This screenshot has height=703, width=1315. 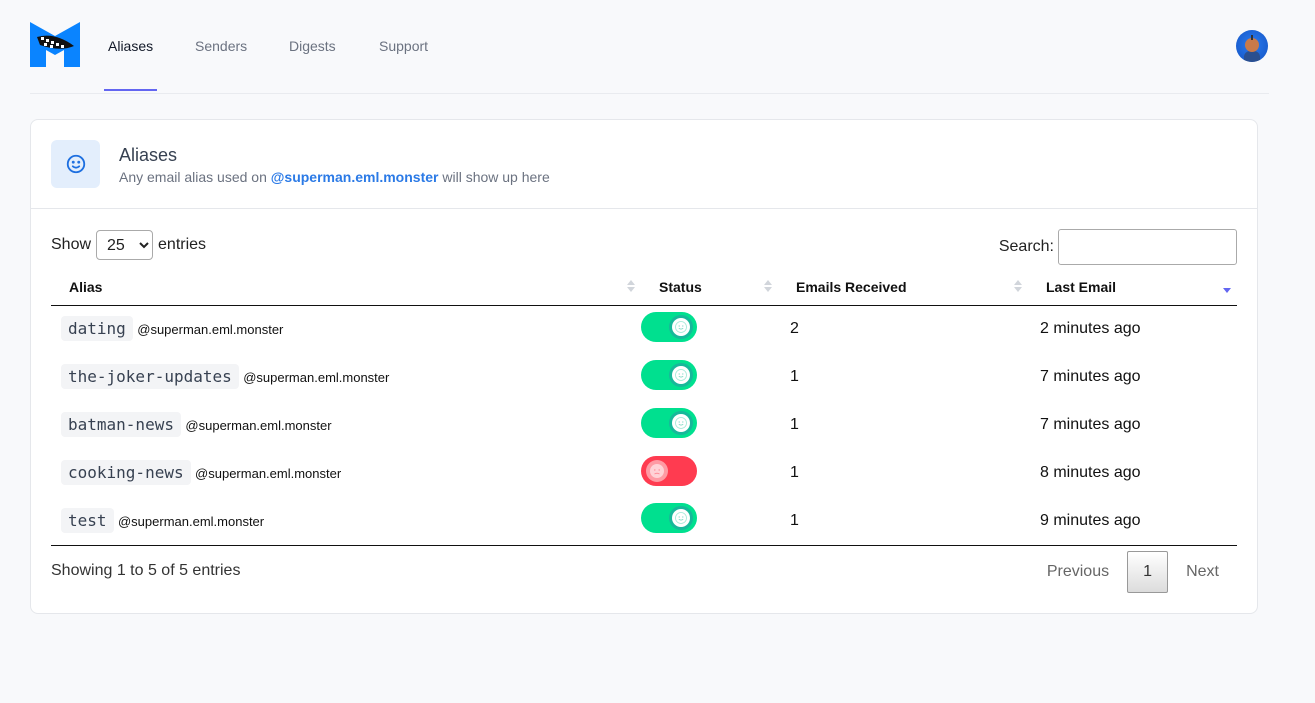 What do you see at coordinates (1090, 329) in the screenshot?
I see `last-email-cell: 2 minutes ago` at bounding box center [1090, 329].